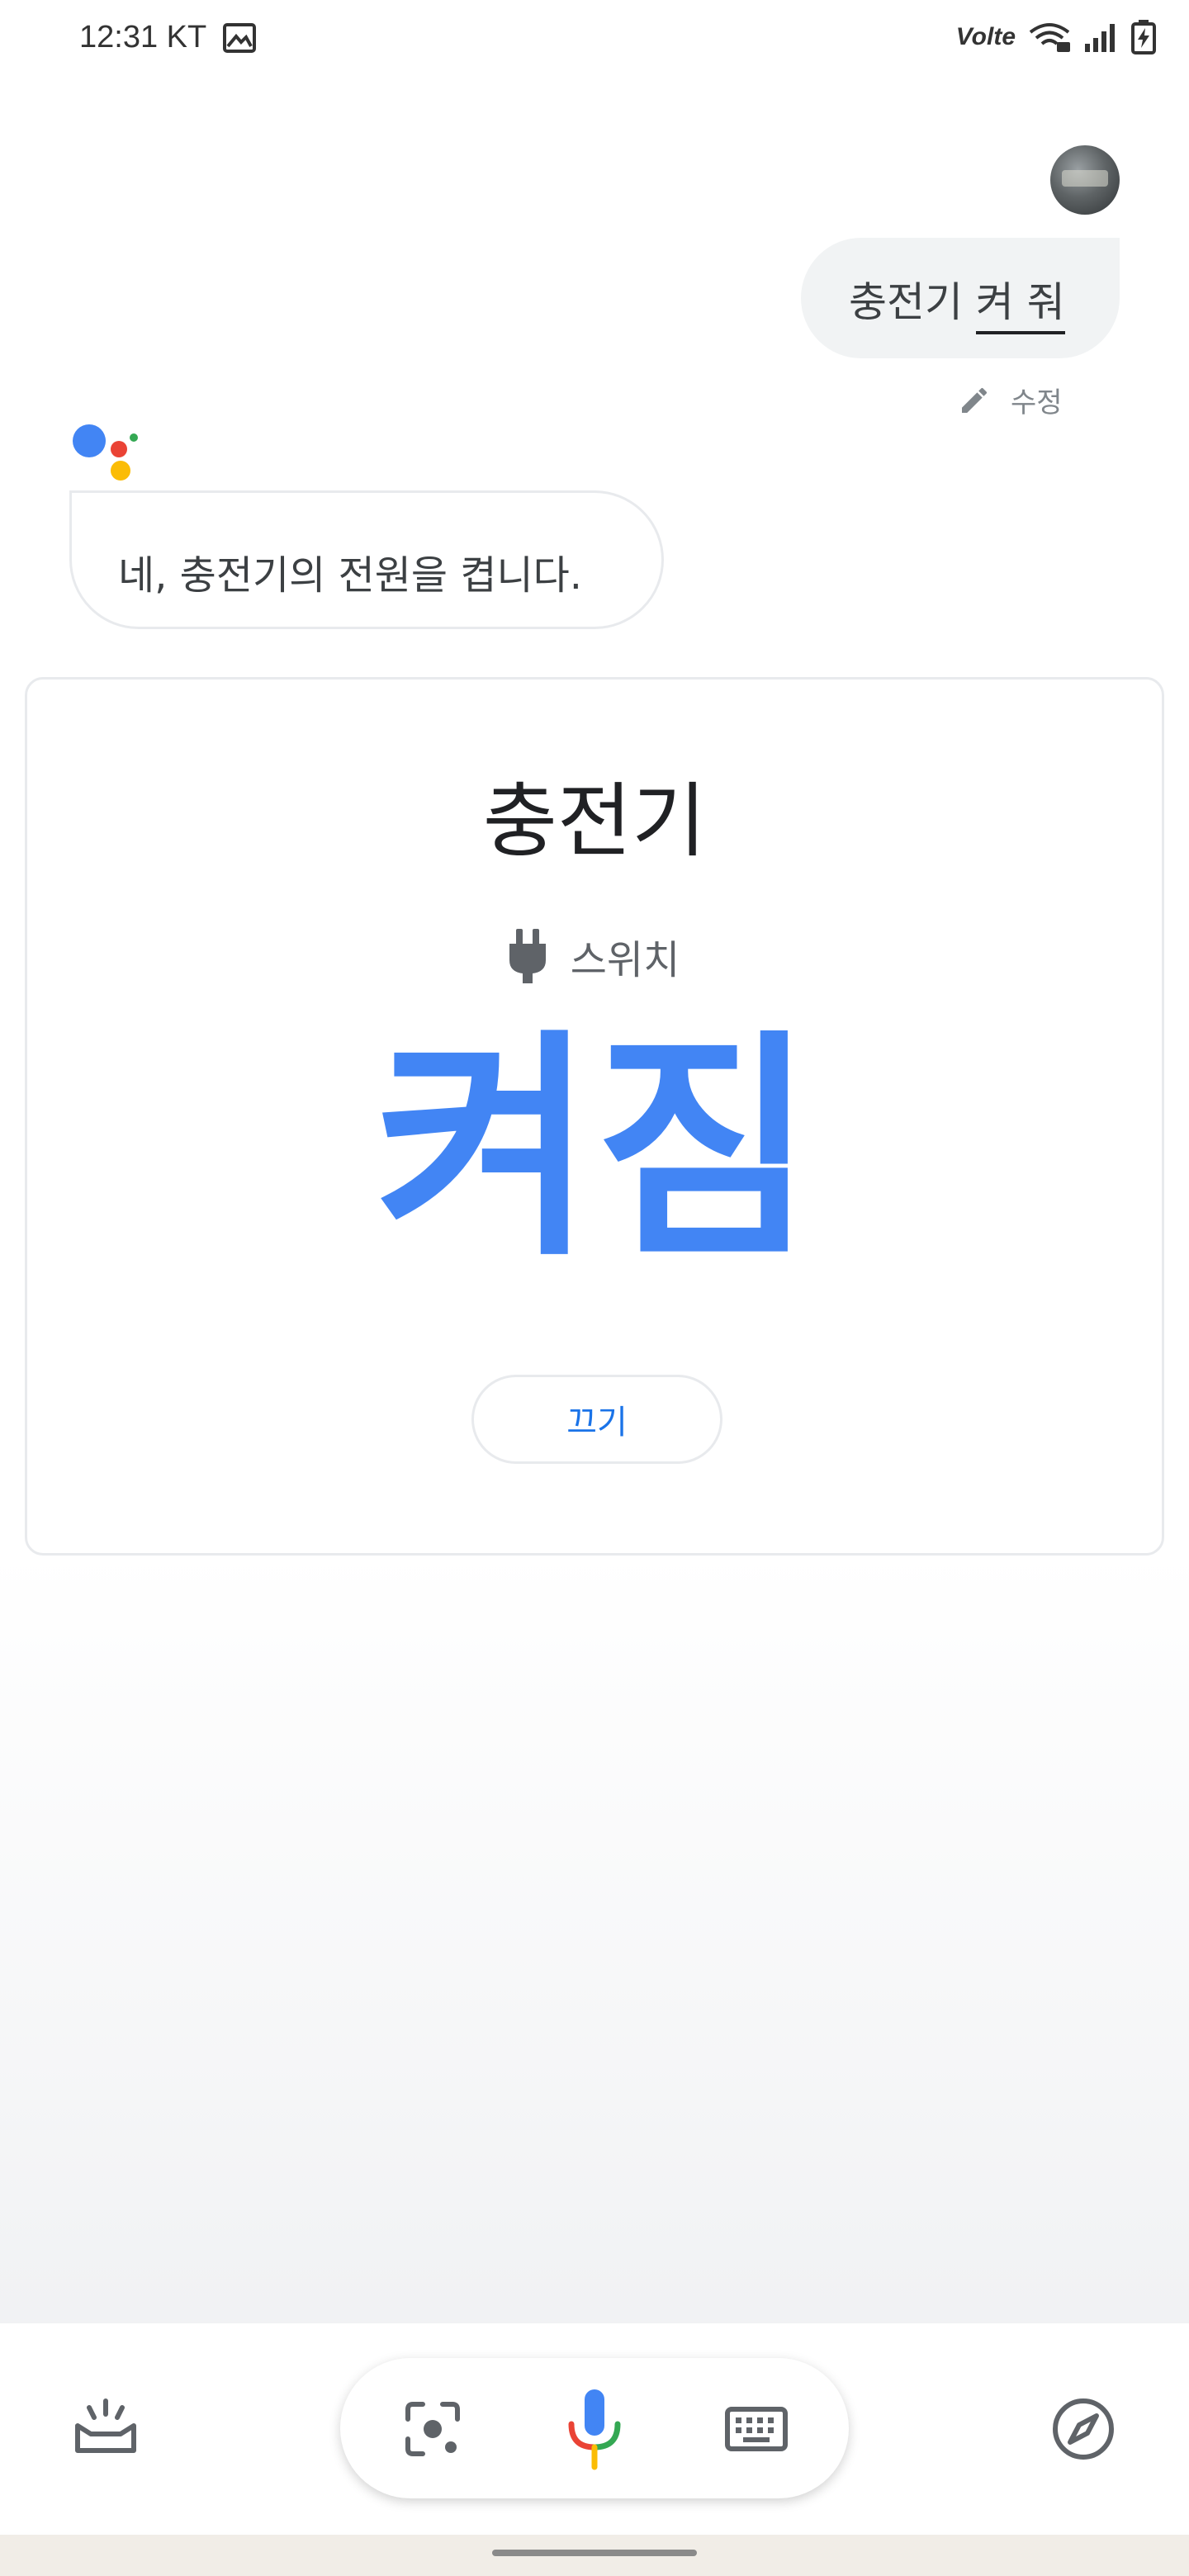 The image size is (1189, 2576). I want to click on status-bar: 12:31 KT Volte, so click(594, 39).